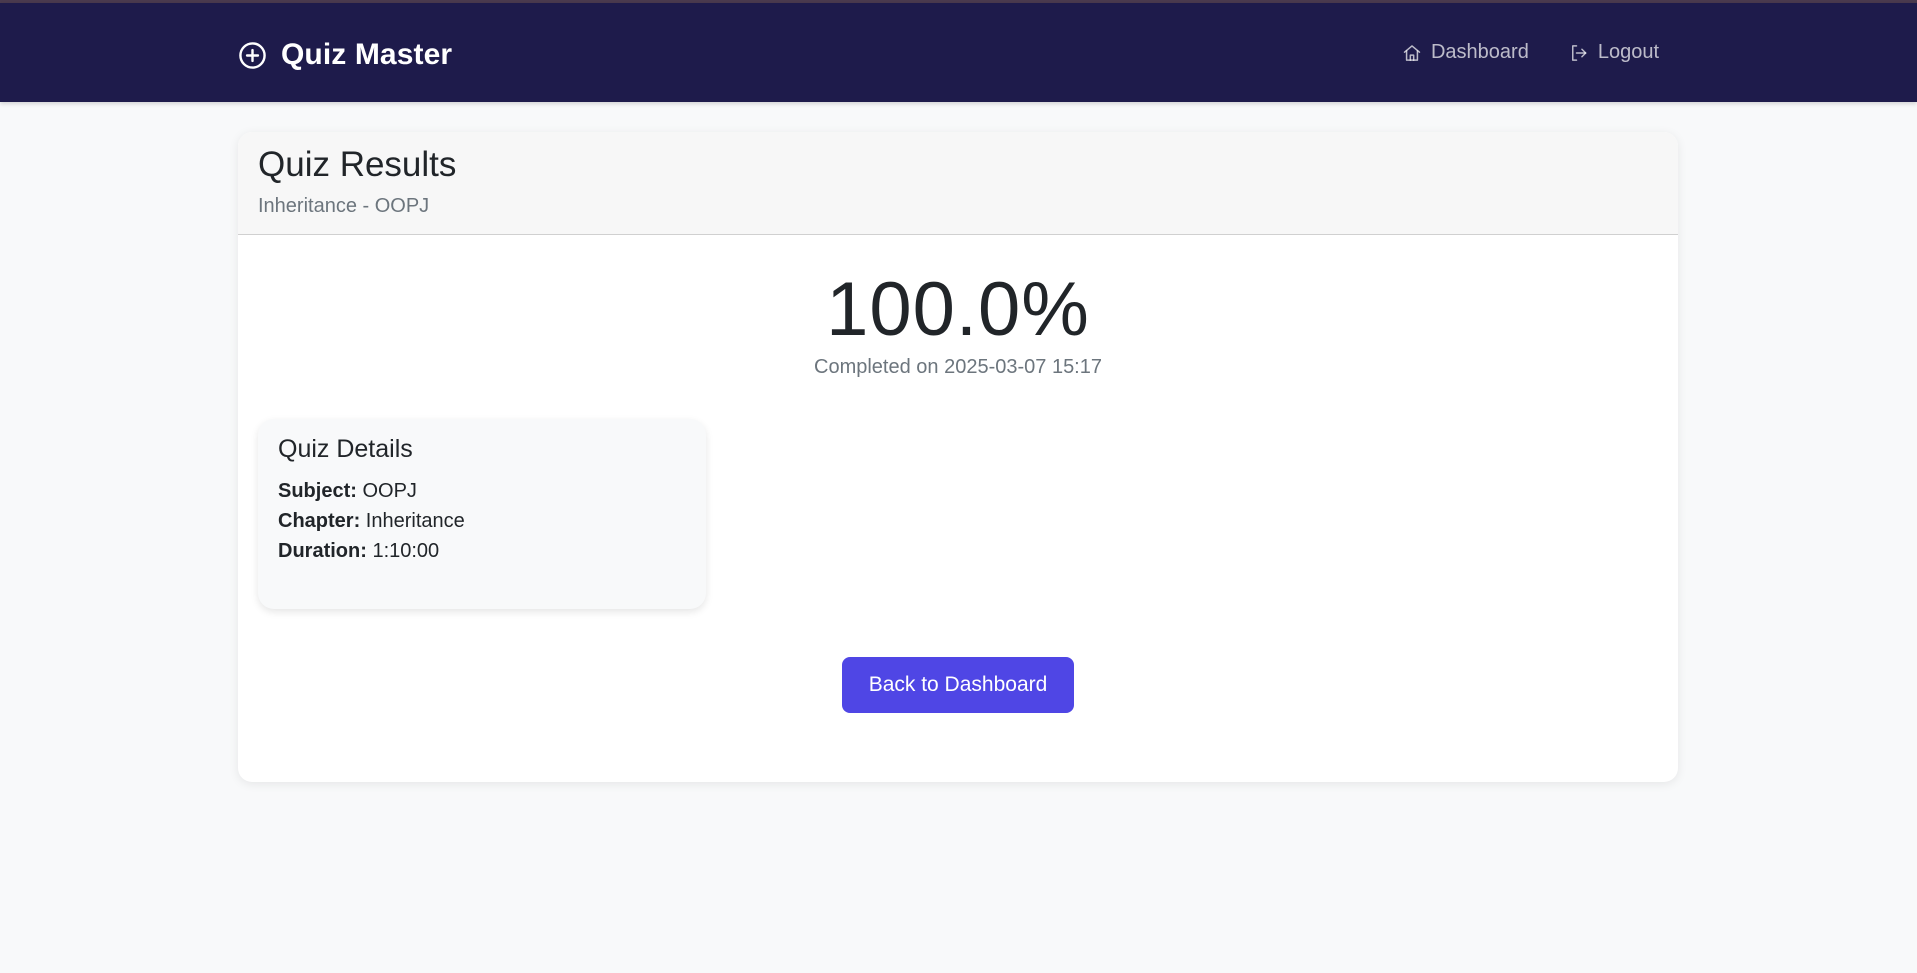 Image resolution: width=1917 pixels, height=973 pixels. I want to click on results-card-header: Quiz Results Inheritance - OOPJ, so click(958, 183).